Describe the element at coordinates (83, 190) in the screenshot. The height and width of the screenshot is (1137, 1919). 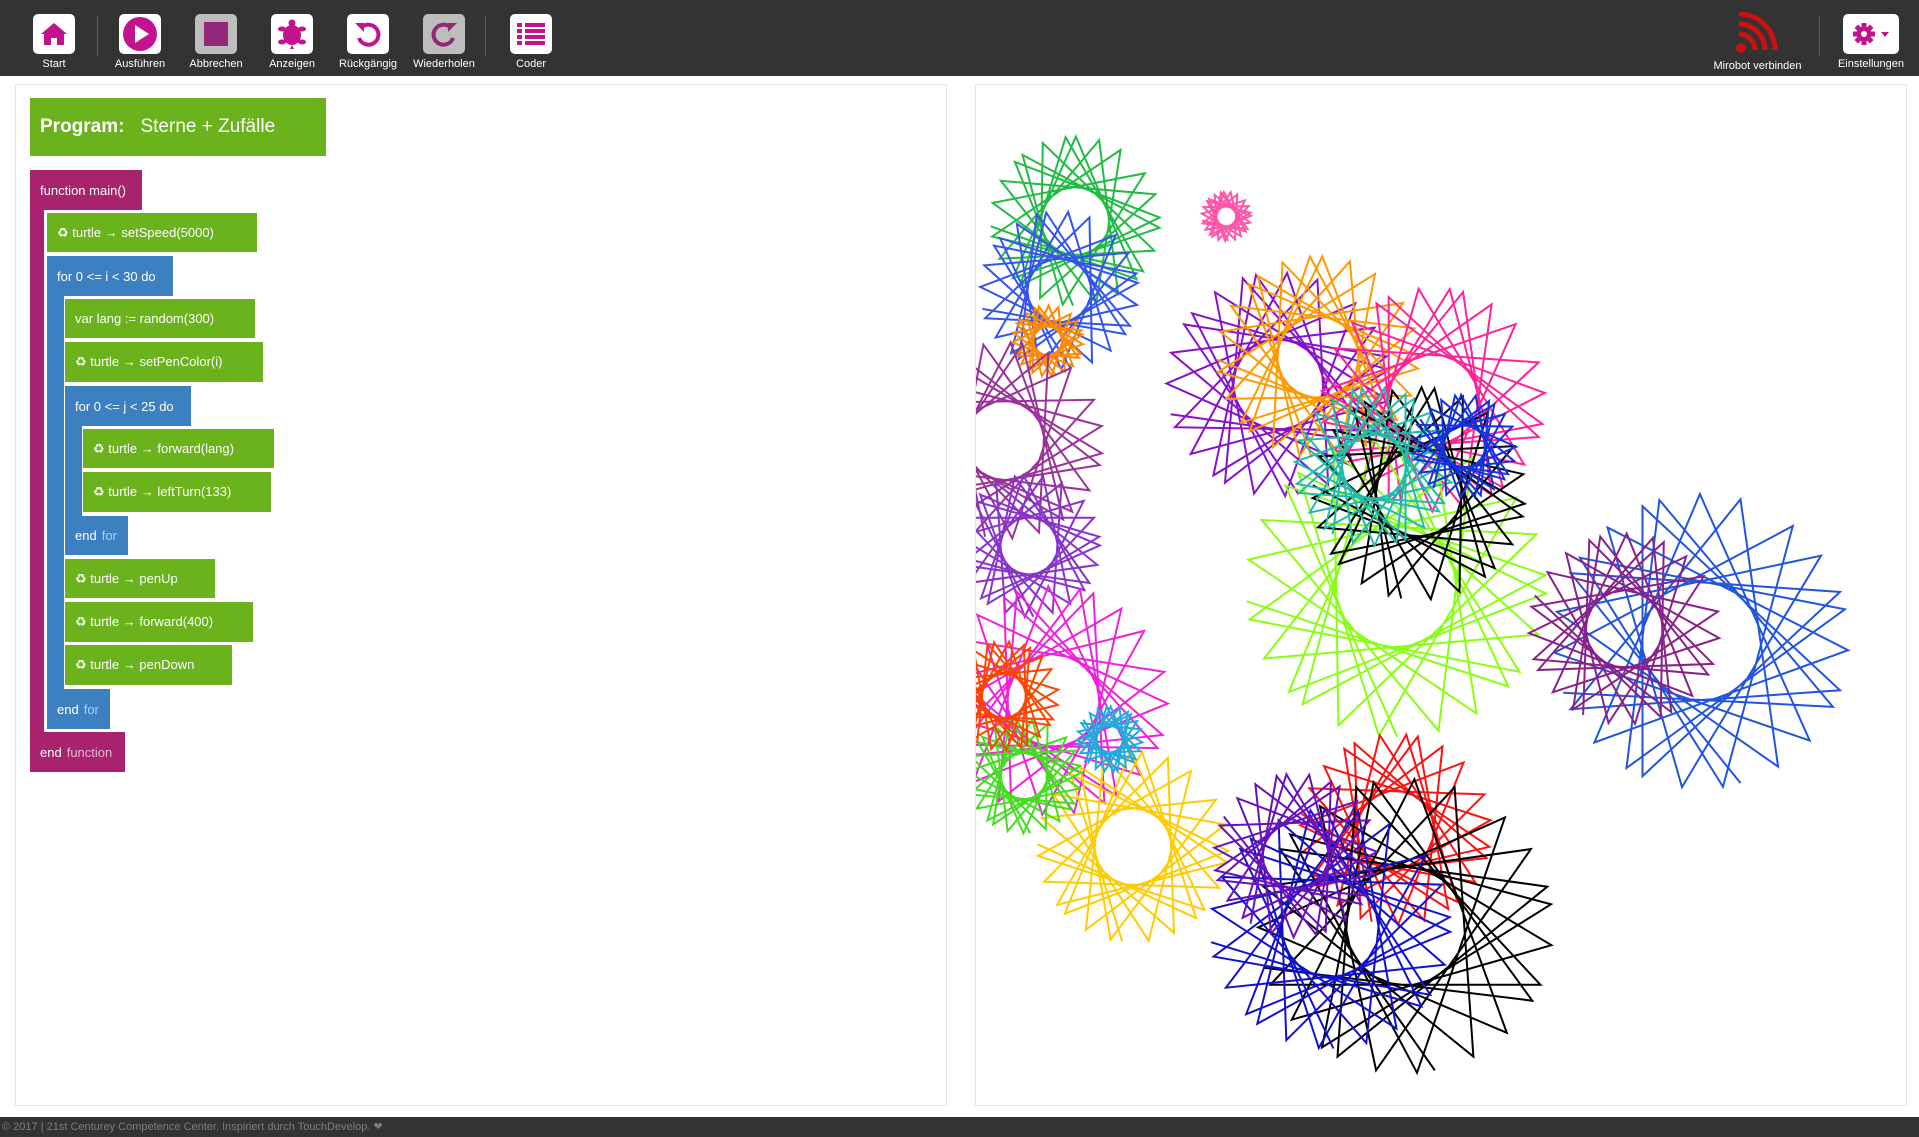
I see `function-main-text: function main()` at that location.